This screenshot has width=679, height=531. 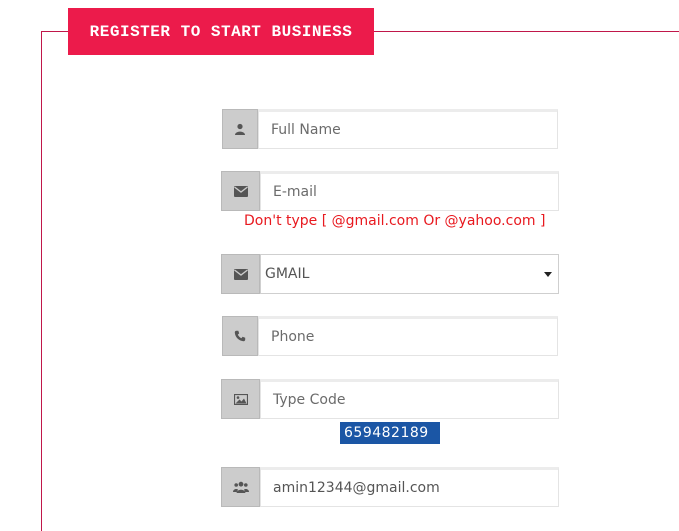 What do you see at coordinates (409, 487) in the screenshot?
I see `referrer-email-input: amin12344@gmail.com` at bounding box center [409, 487].